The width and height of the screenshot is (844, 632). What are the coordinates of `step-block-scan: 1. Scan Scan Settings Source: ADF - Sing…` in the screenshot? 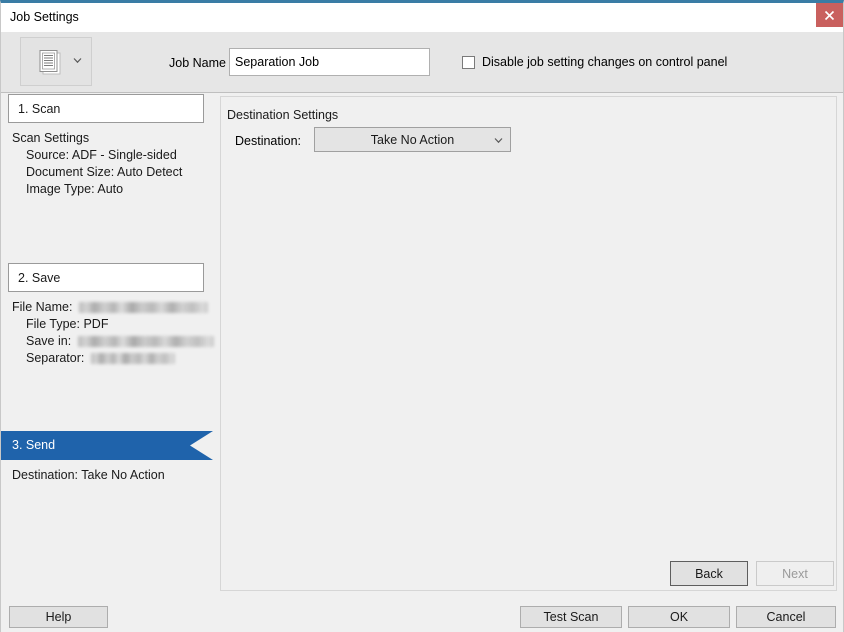 It's located at (107, 146).